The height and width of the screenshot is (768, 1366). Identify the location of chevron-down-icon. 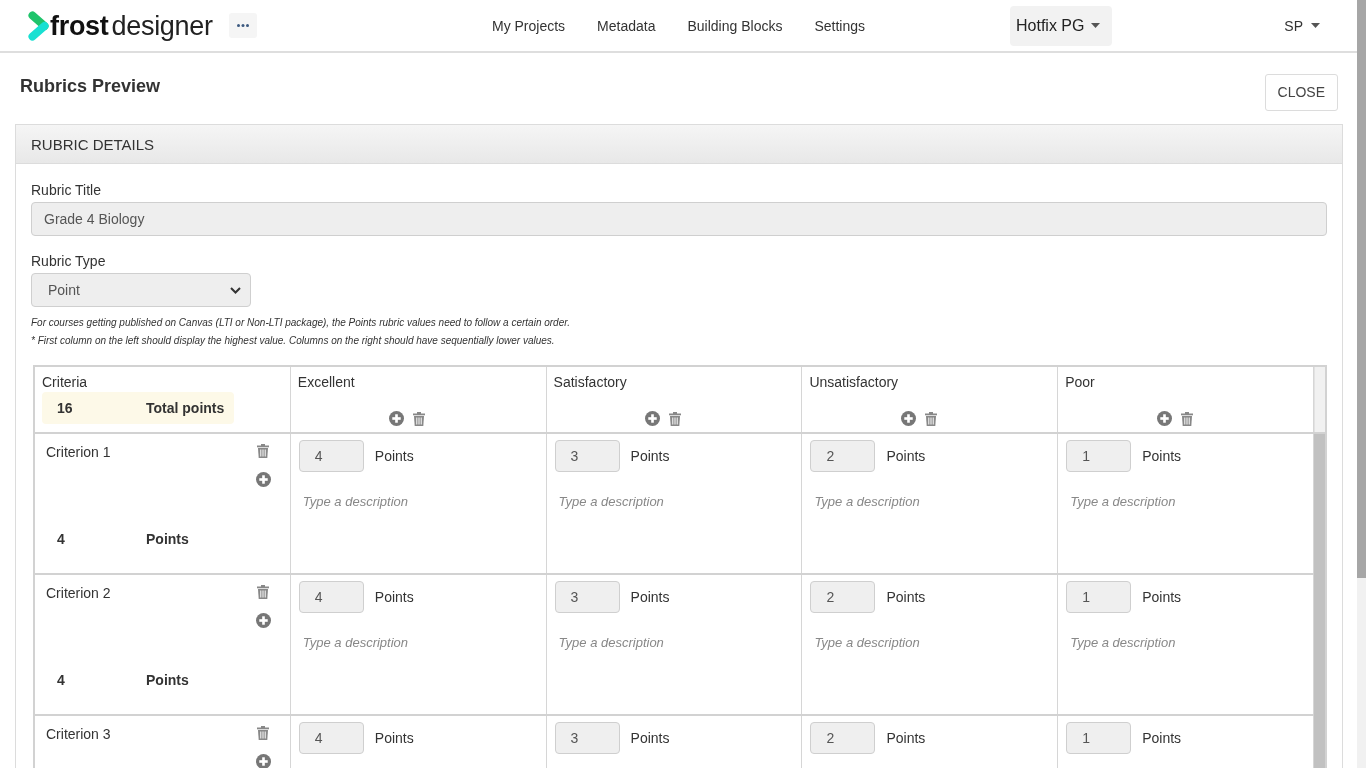
(235, 290).